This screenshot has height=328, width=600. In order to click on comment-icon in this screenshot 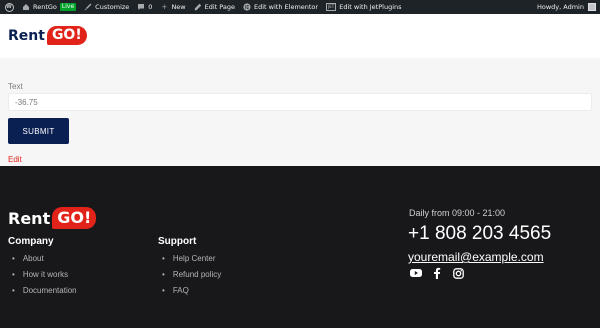, I will do `click(141, 7)`.